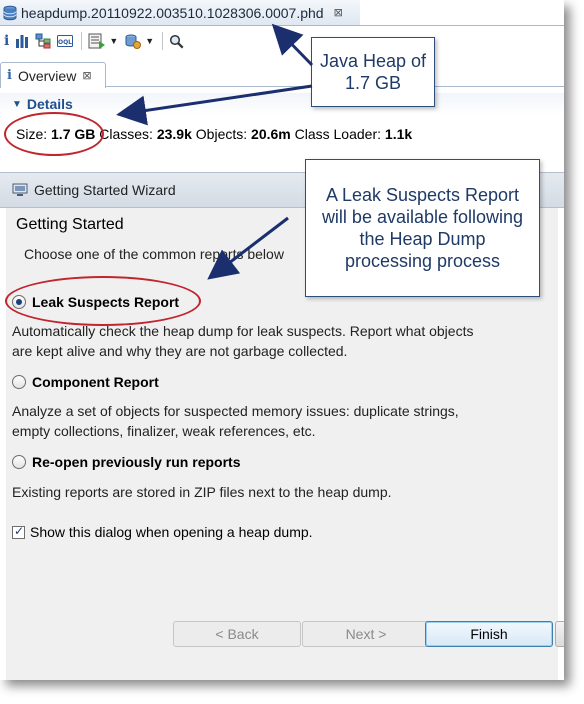 This screenshot has height=704, width=584. I want to click on arrow-to-filename, so click(292, 45).